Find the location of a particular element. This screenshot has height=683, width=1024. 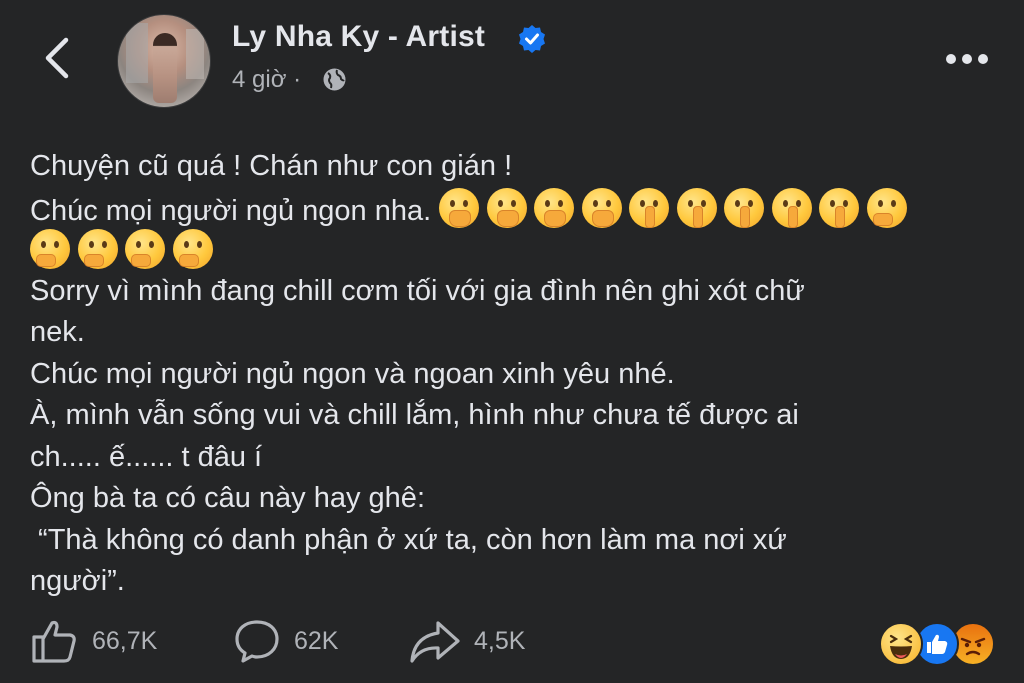

verified-badge-icon is located at coordinates (532, 39).